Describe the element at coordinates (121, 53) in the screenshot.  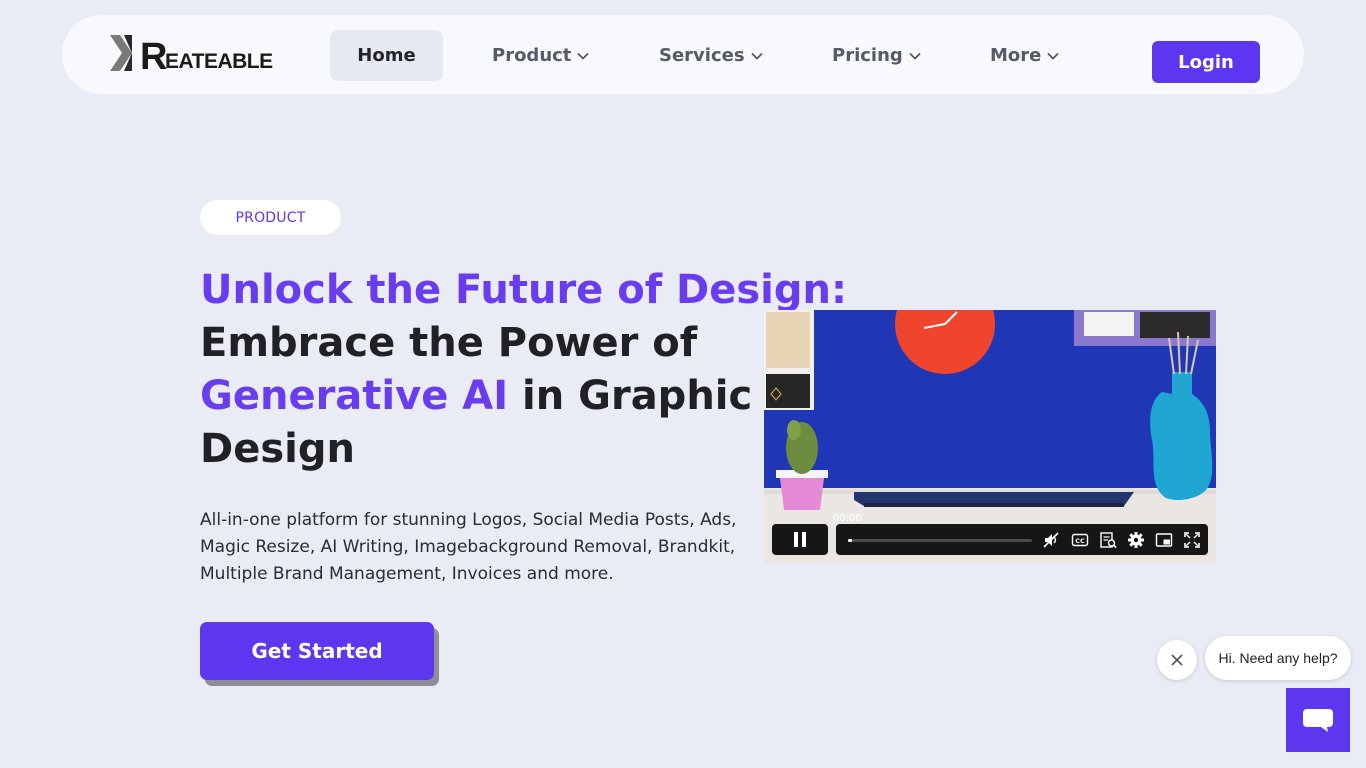
I see `logo-k-mark` at that location.